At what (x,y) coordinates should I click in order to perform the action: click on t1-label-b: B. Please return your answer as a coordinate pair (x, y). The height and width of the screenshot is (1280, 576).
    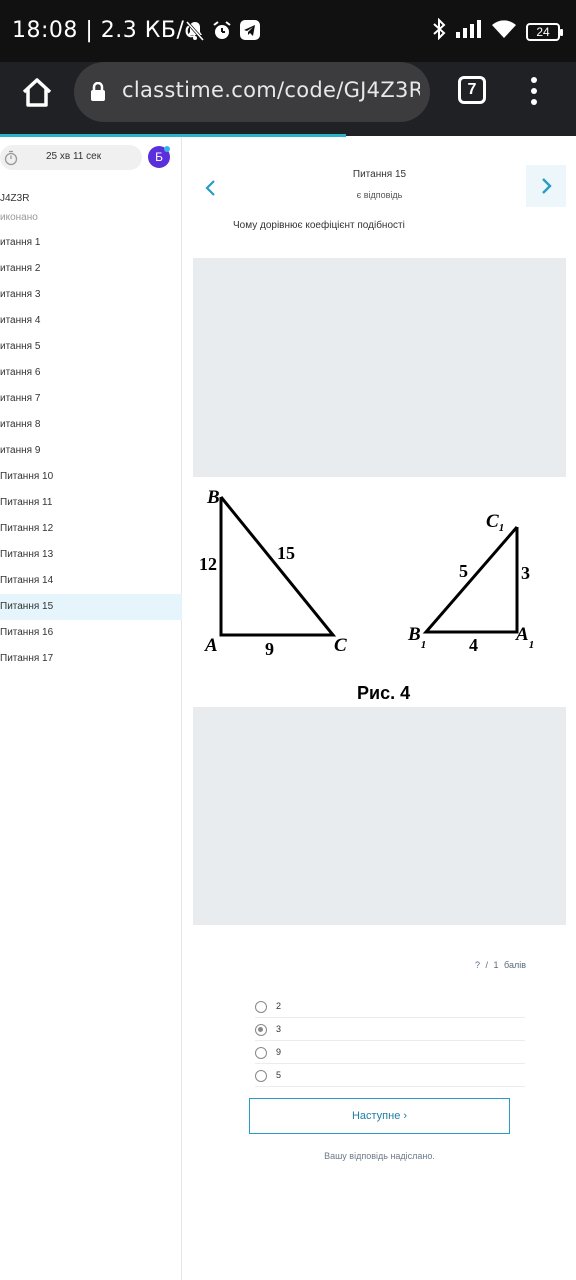
    Looking at the image, I should click on (213, 497).